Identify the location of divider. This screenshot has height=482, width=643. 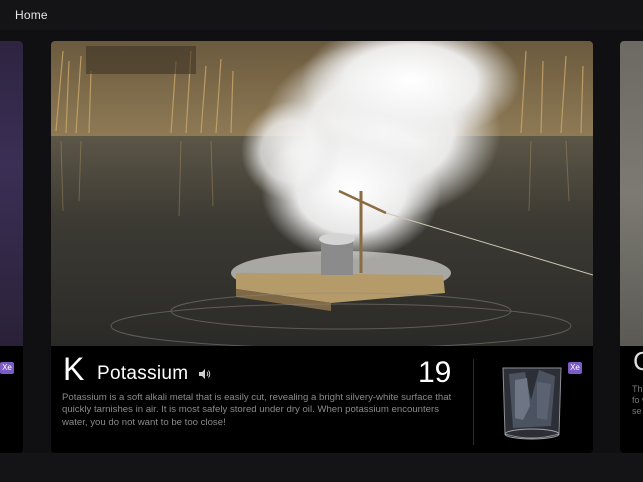
(473, 402).